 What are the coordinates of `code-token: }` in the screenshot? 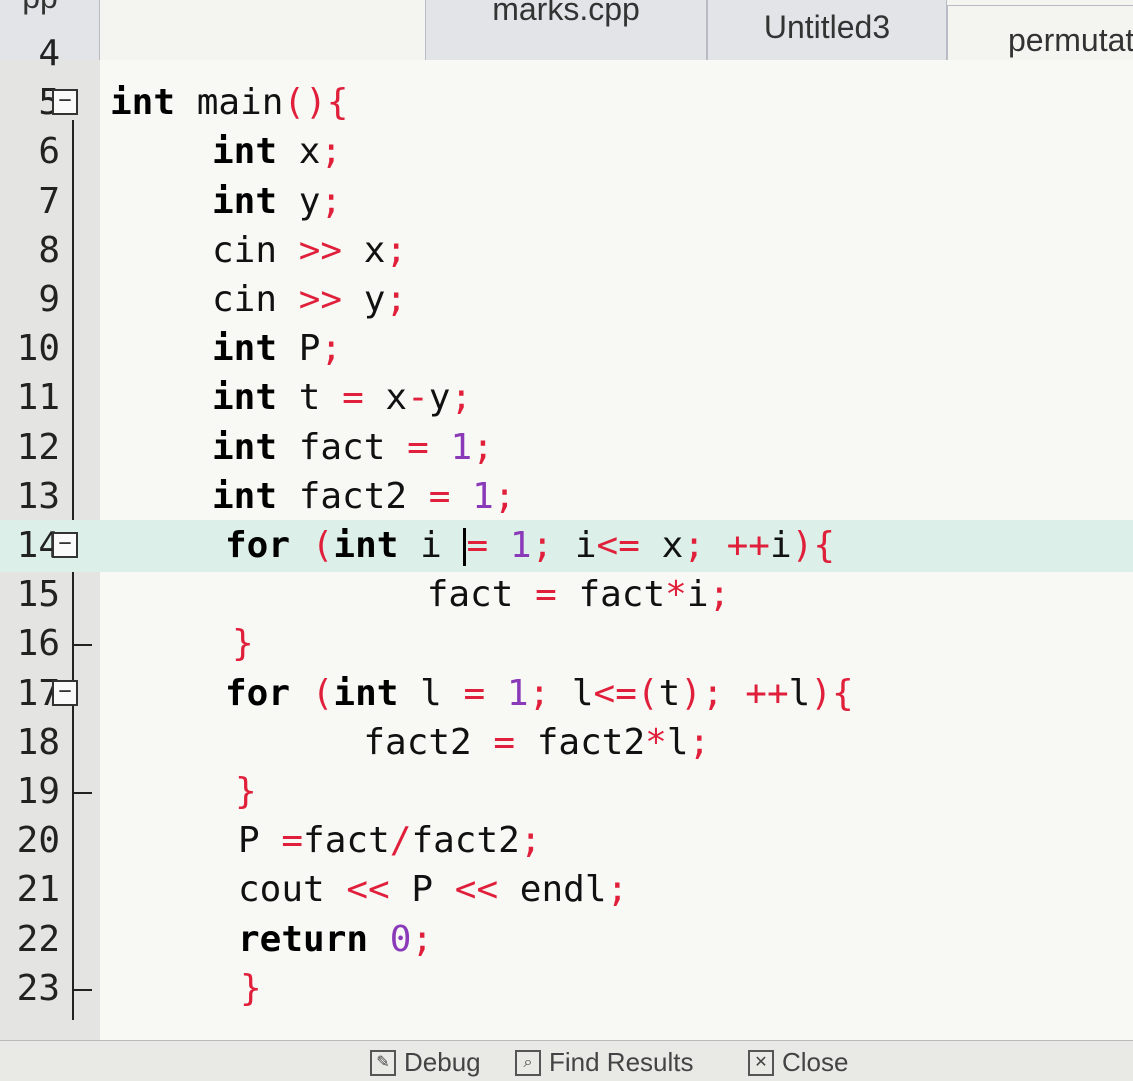 It's located at (246, 791).